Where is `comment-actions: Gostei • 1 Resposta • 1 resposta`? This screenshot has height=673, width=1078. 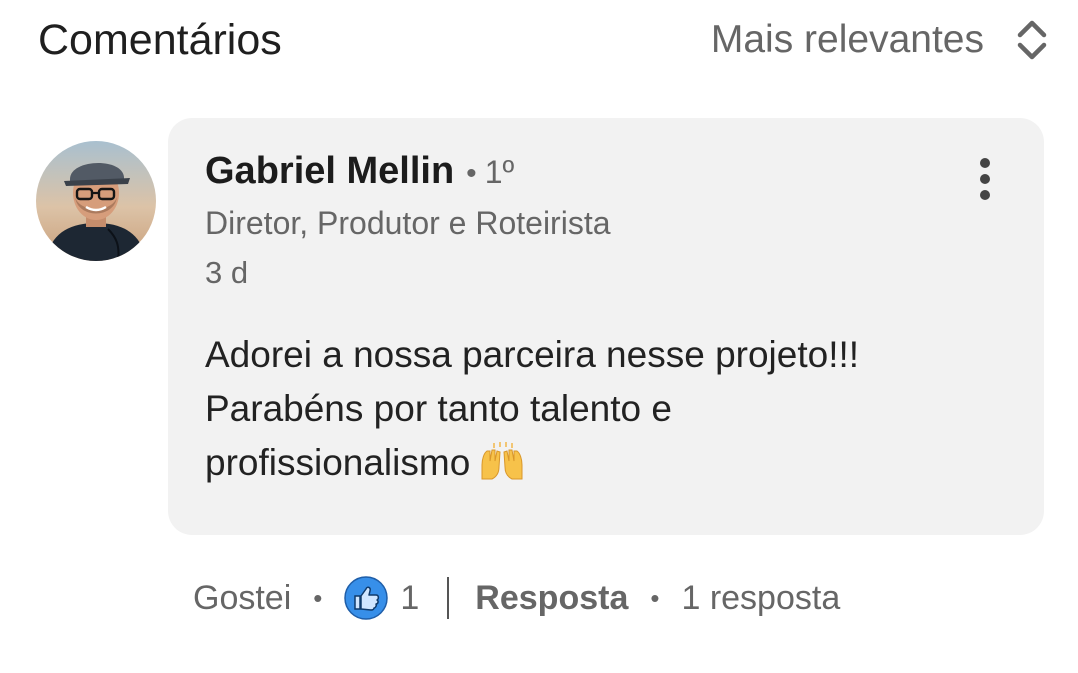 comment-actions: Gostei • 1 Resposta • 1 resposta is located at coordinates (516, 598).